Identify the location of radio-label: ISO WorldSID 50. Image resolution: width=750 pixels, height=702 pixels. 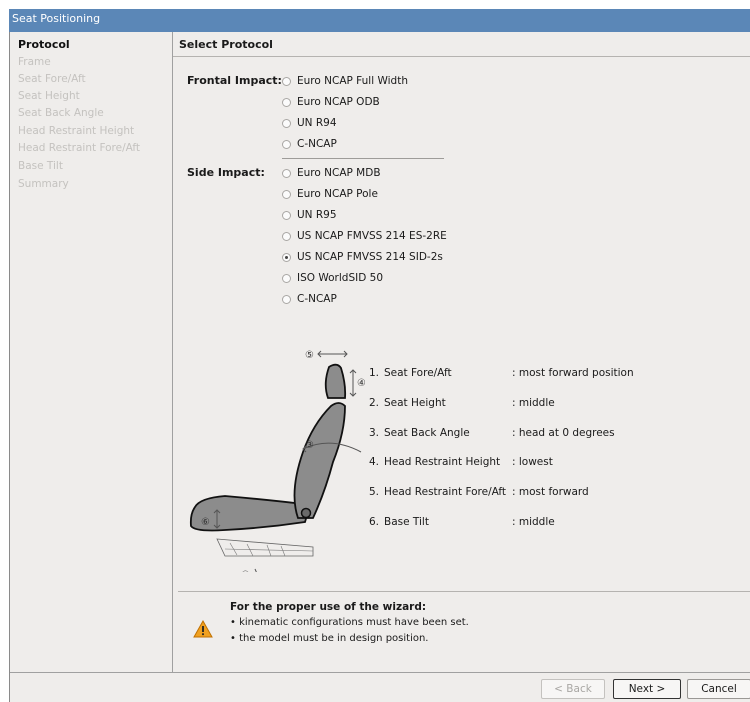
(340, 278).